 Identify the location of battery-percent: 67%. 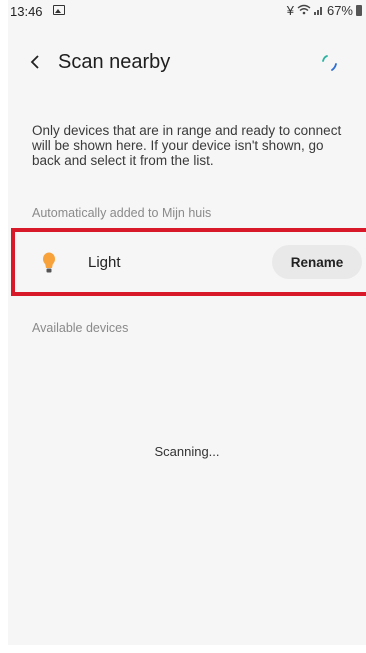
(339, 10).